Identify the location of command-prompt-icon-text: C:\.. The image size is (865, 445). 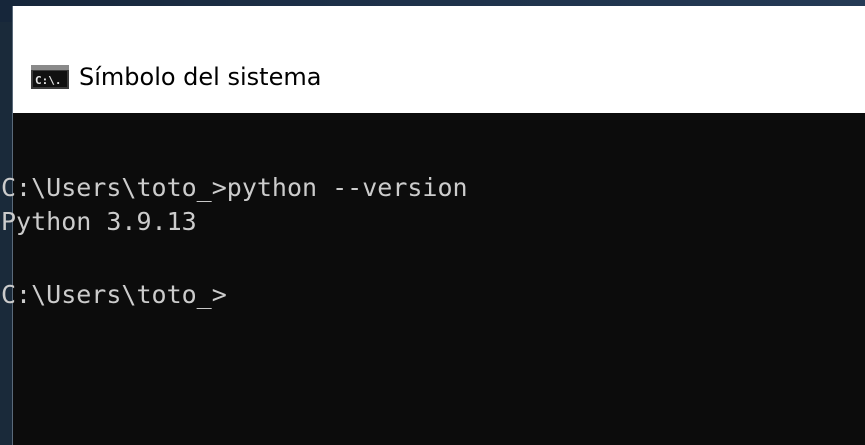
(48, 80).